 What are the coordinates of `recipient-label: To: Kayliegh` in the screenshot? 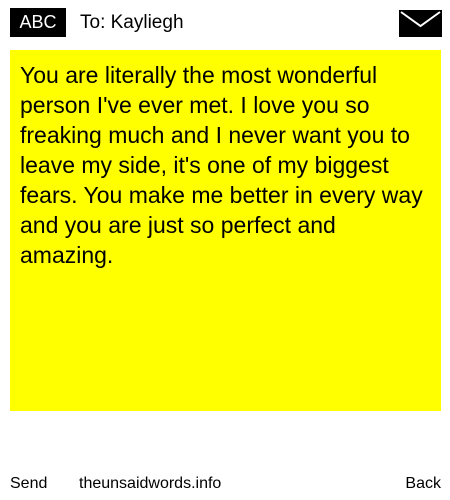 It's located at (132, 22).